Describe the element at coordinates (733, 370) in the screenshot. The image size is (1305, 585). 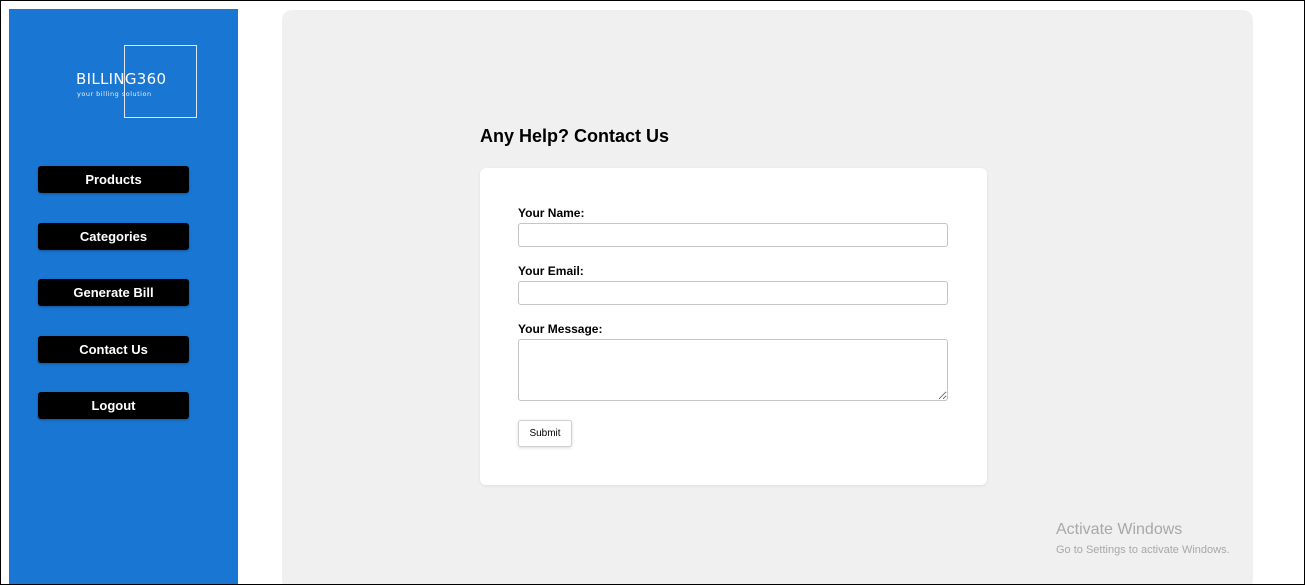
I see `message-field` at that location.